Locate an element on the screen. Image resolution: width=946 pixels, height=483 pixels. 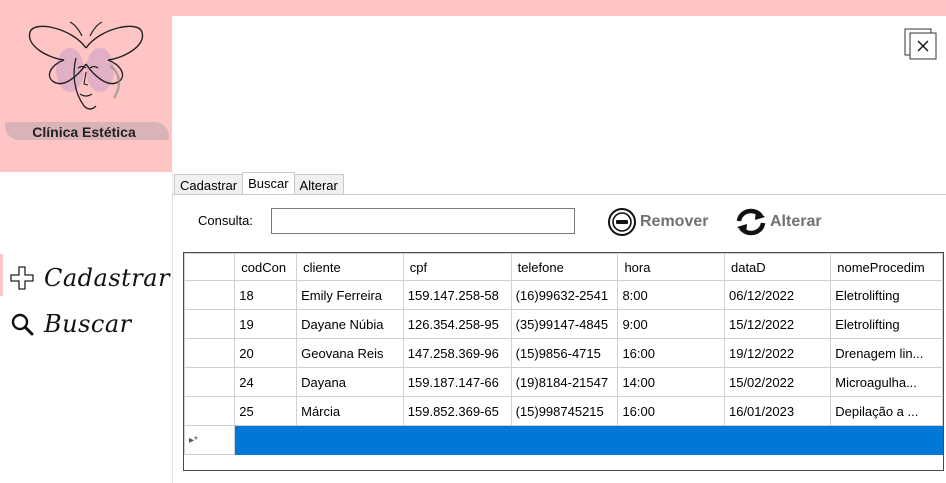
table-cell: 15/12/2022 is located at coordinates (777, 324).